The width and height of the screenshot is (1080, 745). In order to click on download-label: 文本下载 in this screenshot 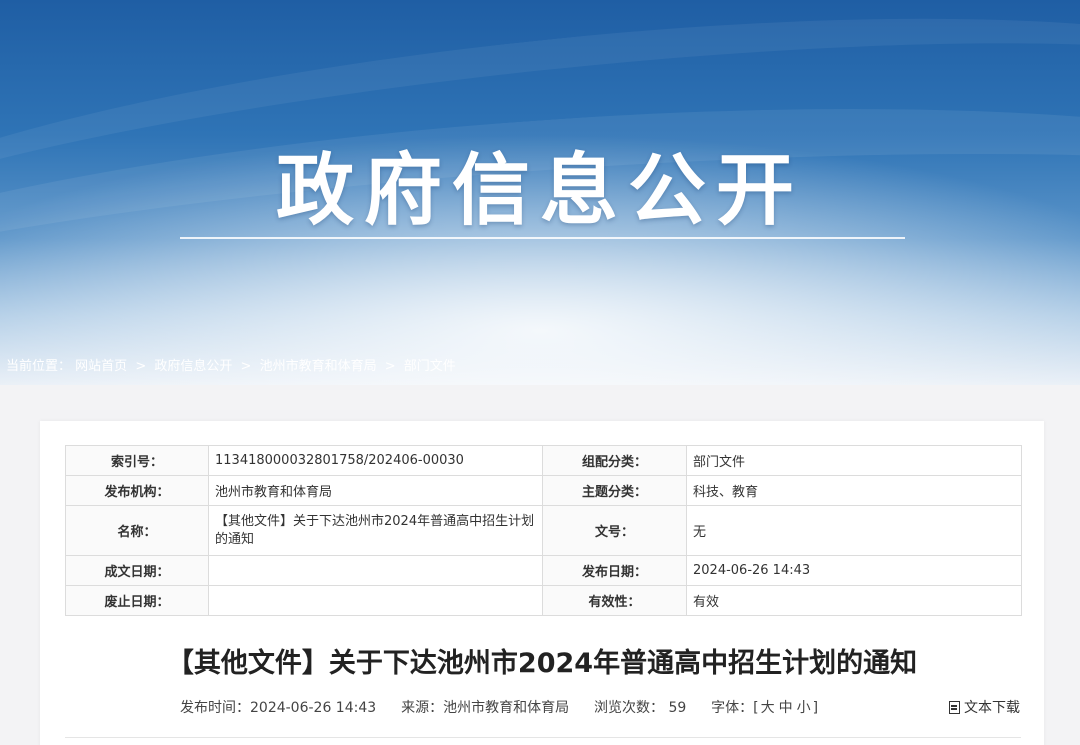, I will do `click(992, 708)`.